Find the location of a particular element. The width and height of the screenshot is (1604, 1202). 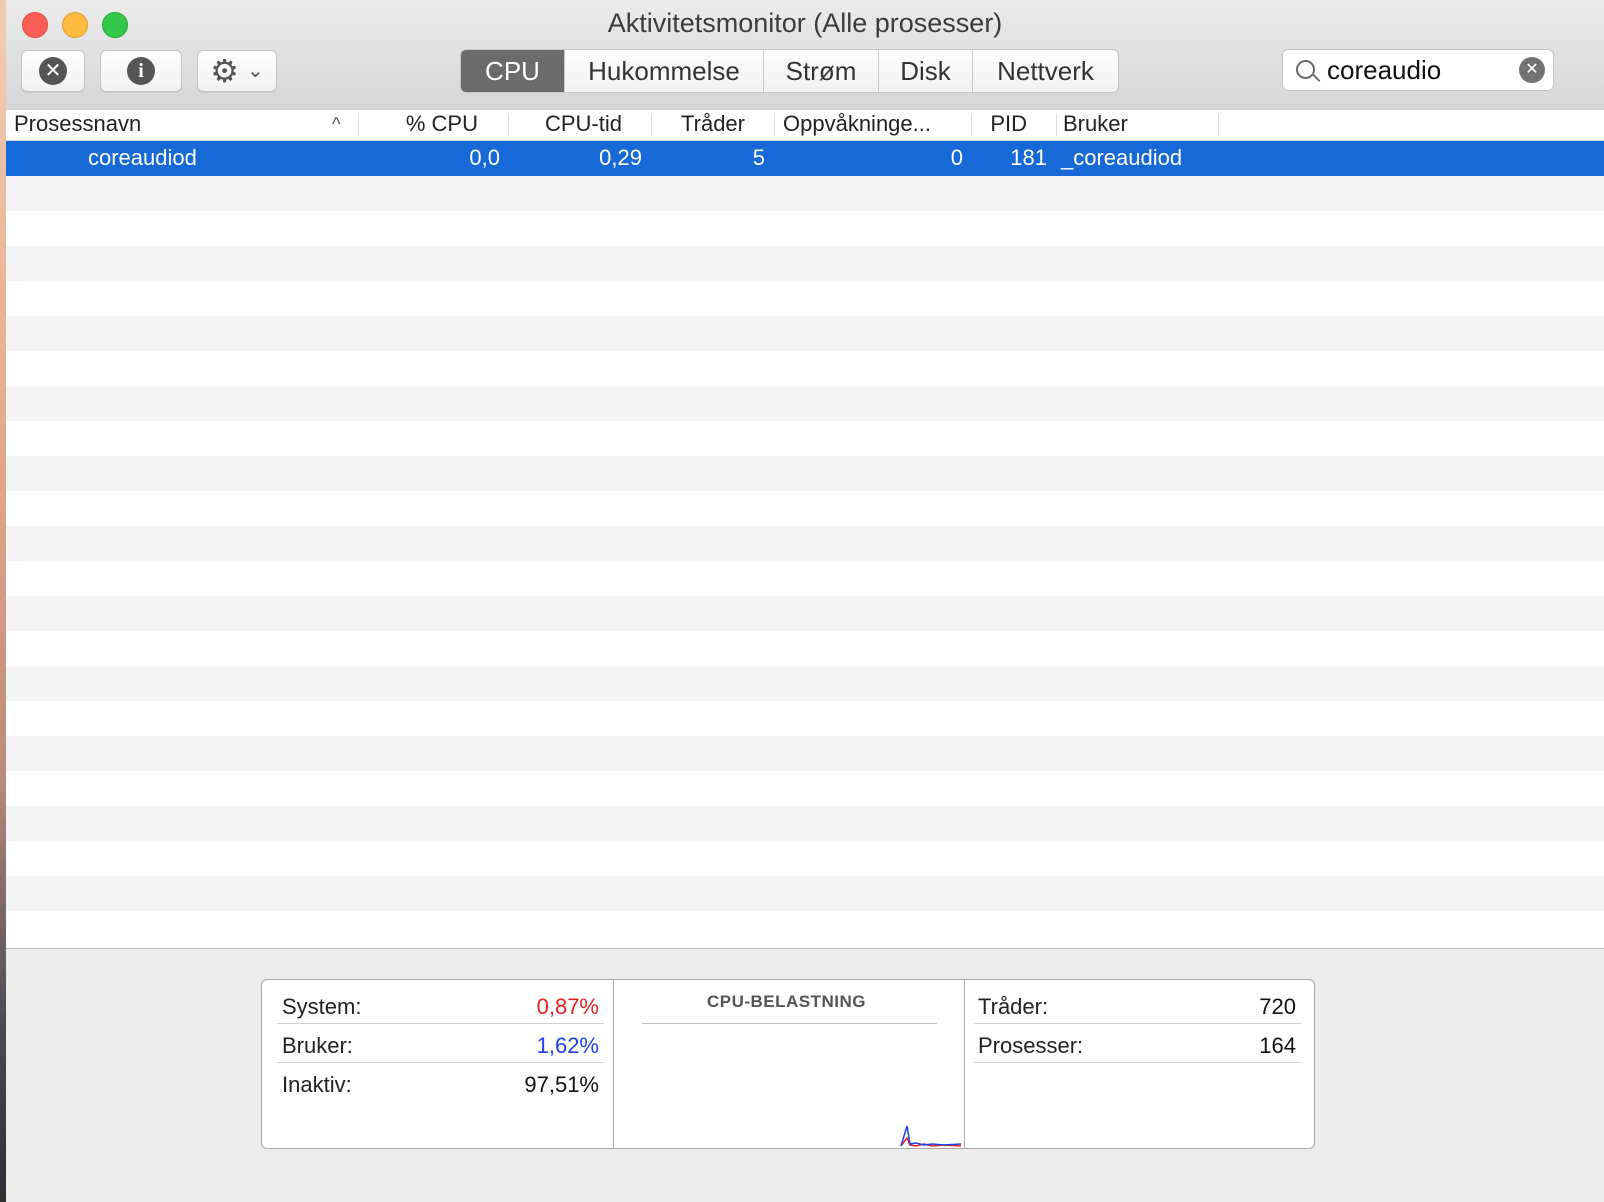

tab-memory: Hukommelse is located at coordinates (663, 71).